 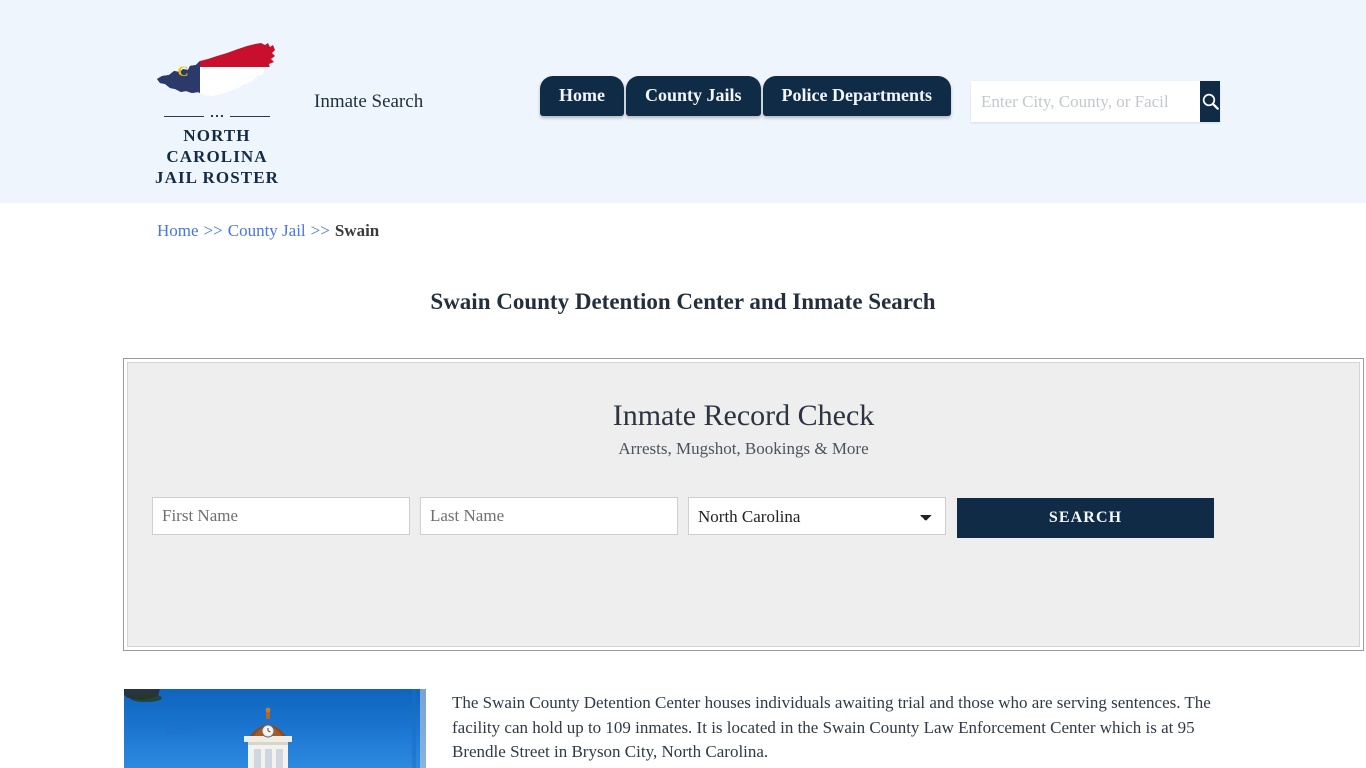 I want to click on nav-item-county-jails: County Jails, so click(x=693, y=96).